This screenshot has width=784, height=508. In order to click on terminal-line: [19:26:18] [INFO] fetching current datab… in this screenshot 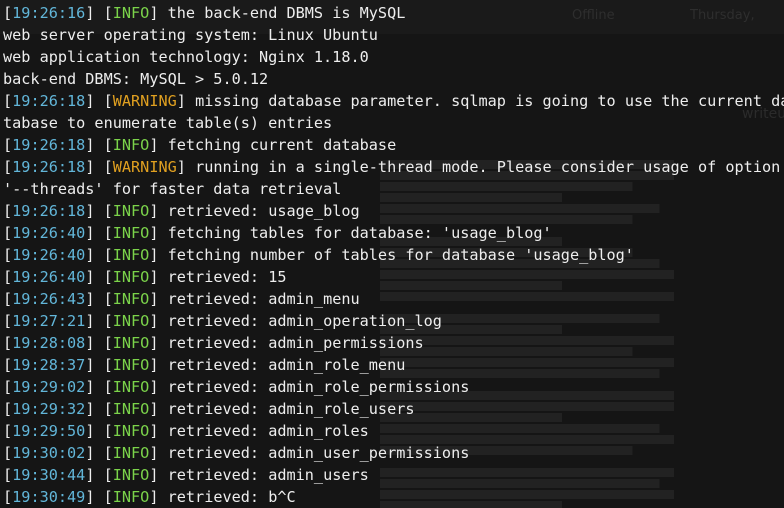, I will do `click(393, 145)`.